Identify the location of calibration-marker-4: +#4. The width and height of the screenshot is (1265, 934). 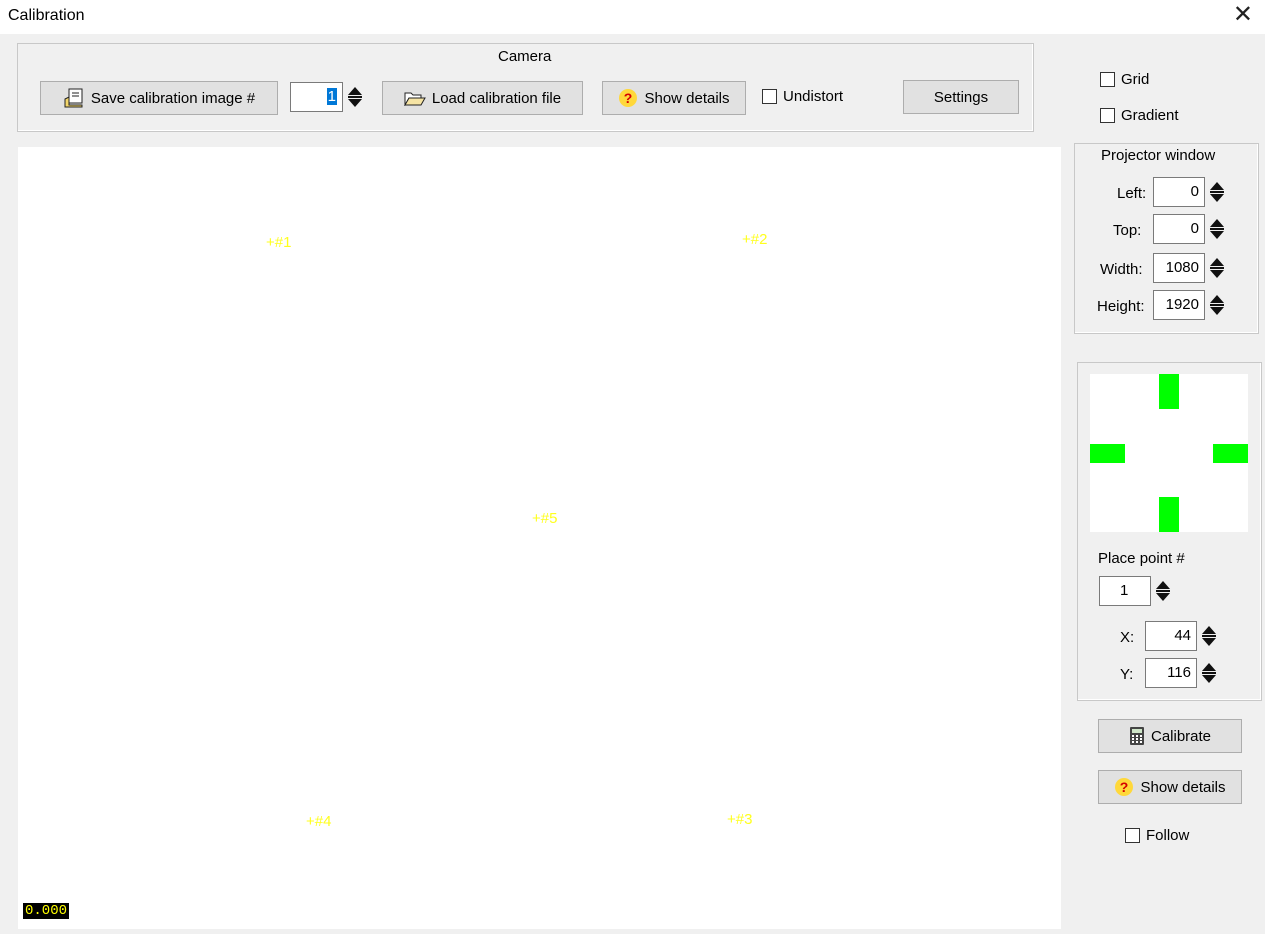
(318, 821).